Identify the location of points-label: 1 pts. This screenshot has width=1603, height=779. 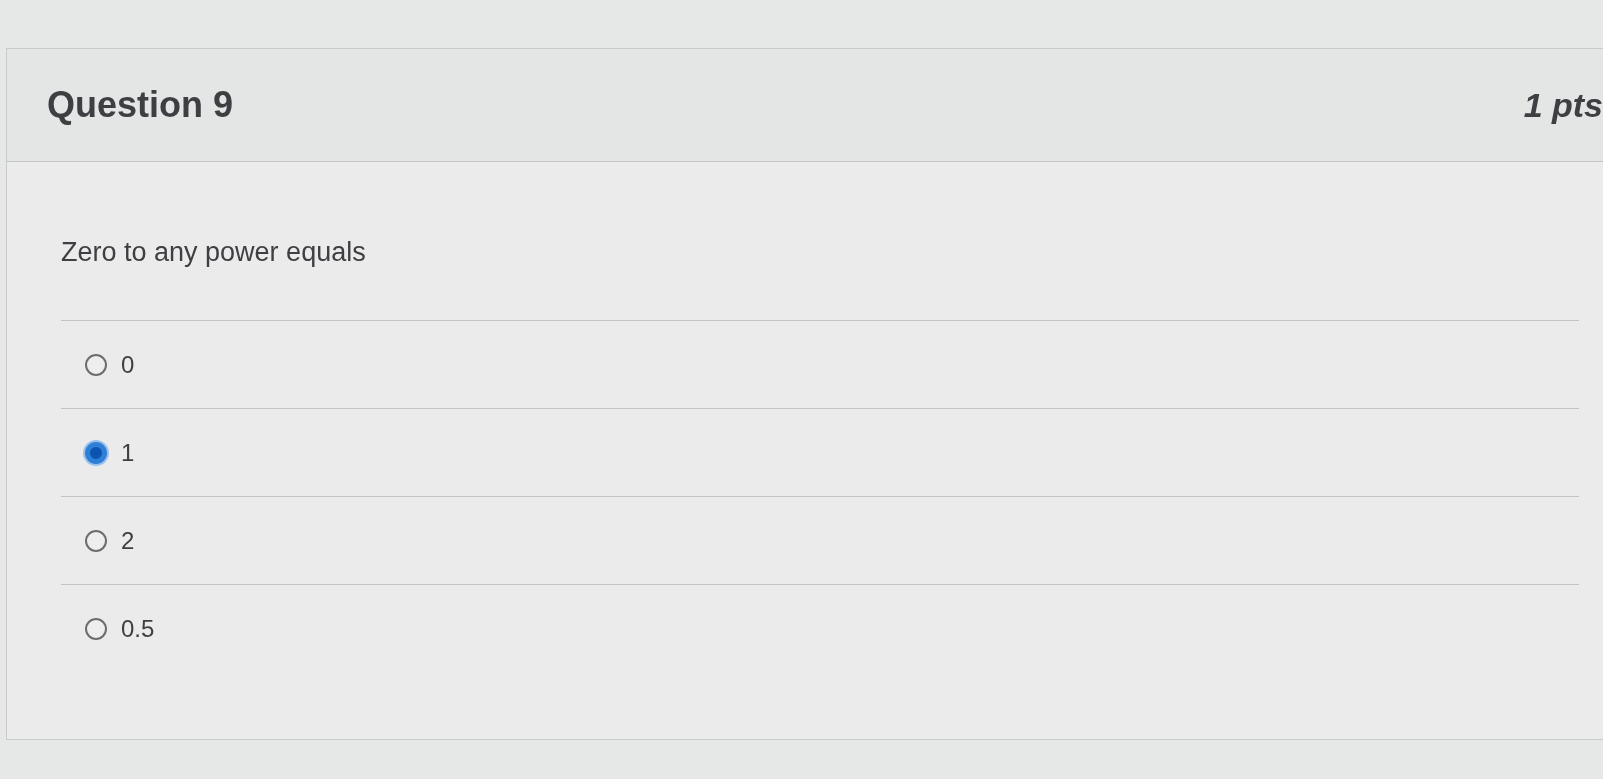
(1563, 105).